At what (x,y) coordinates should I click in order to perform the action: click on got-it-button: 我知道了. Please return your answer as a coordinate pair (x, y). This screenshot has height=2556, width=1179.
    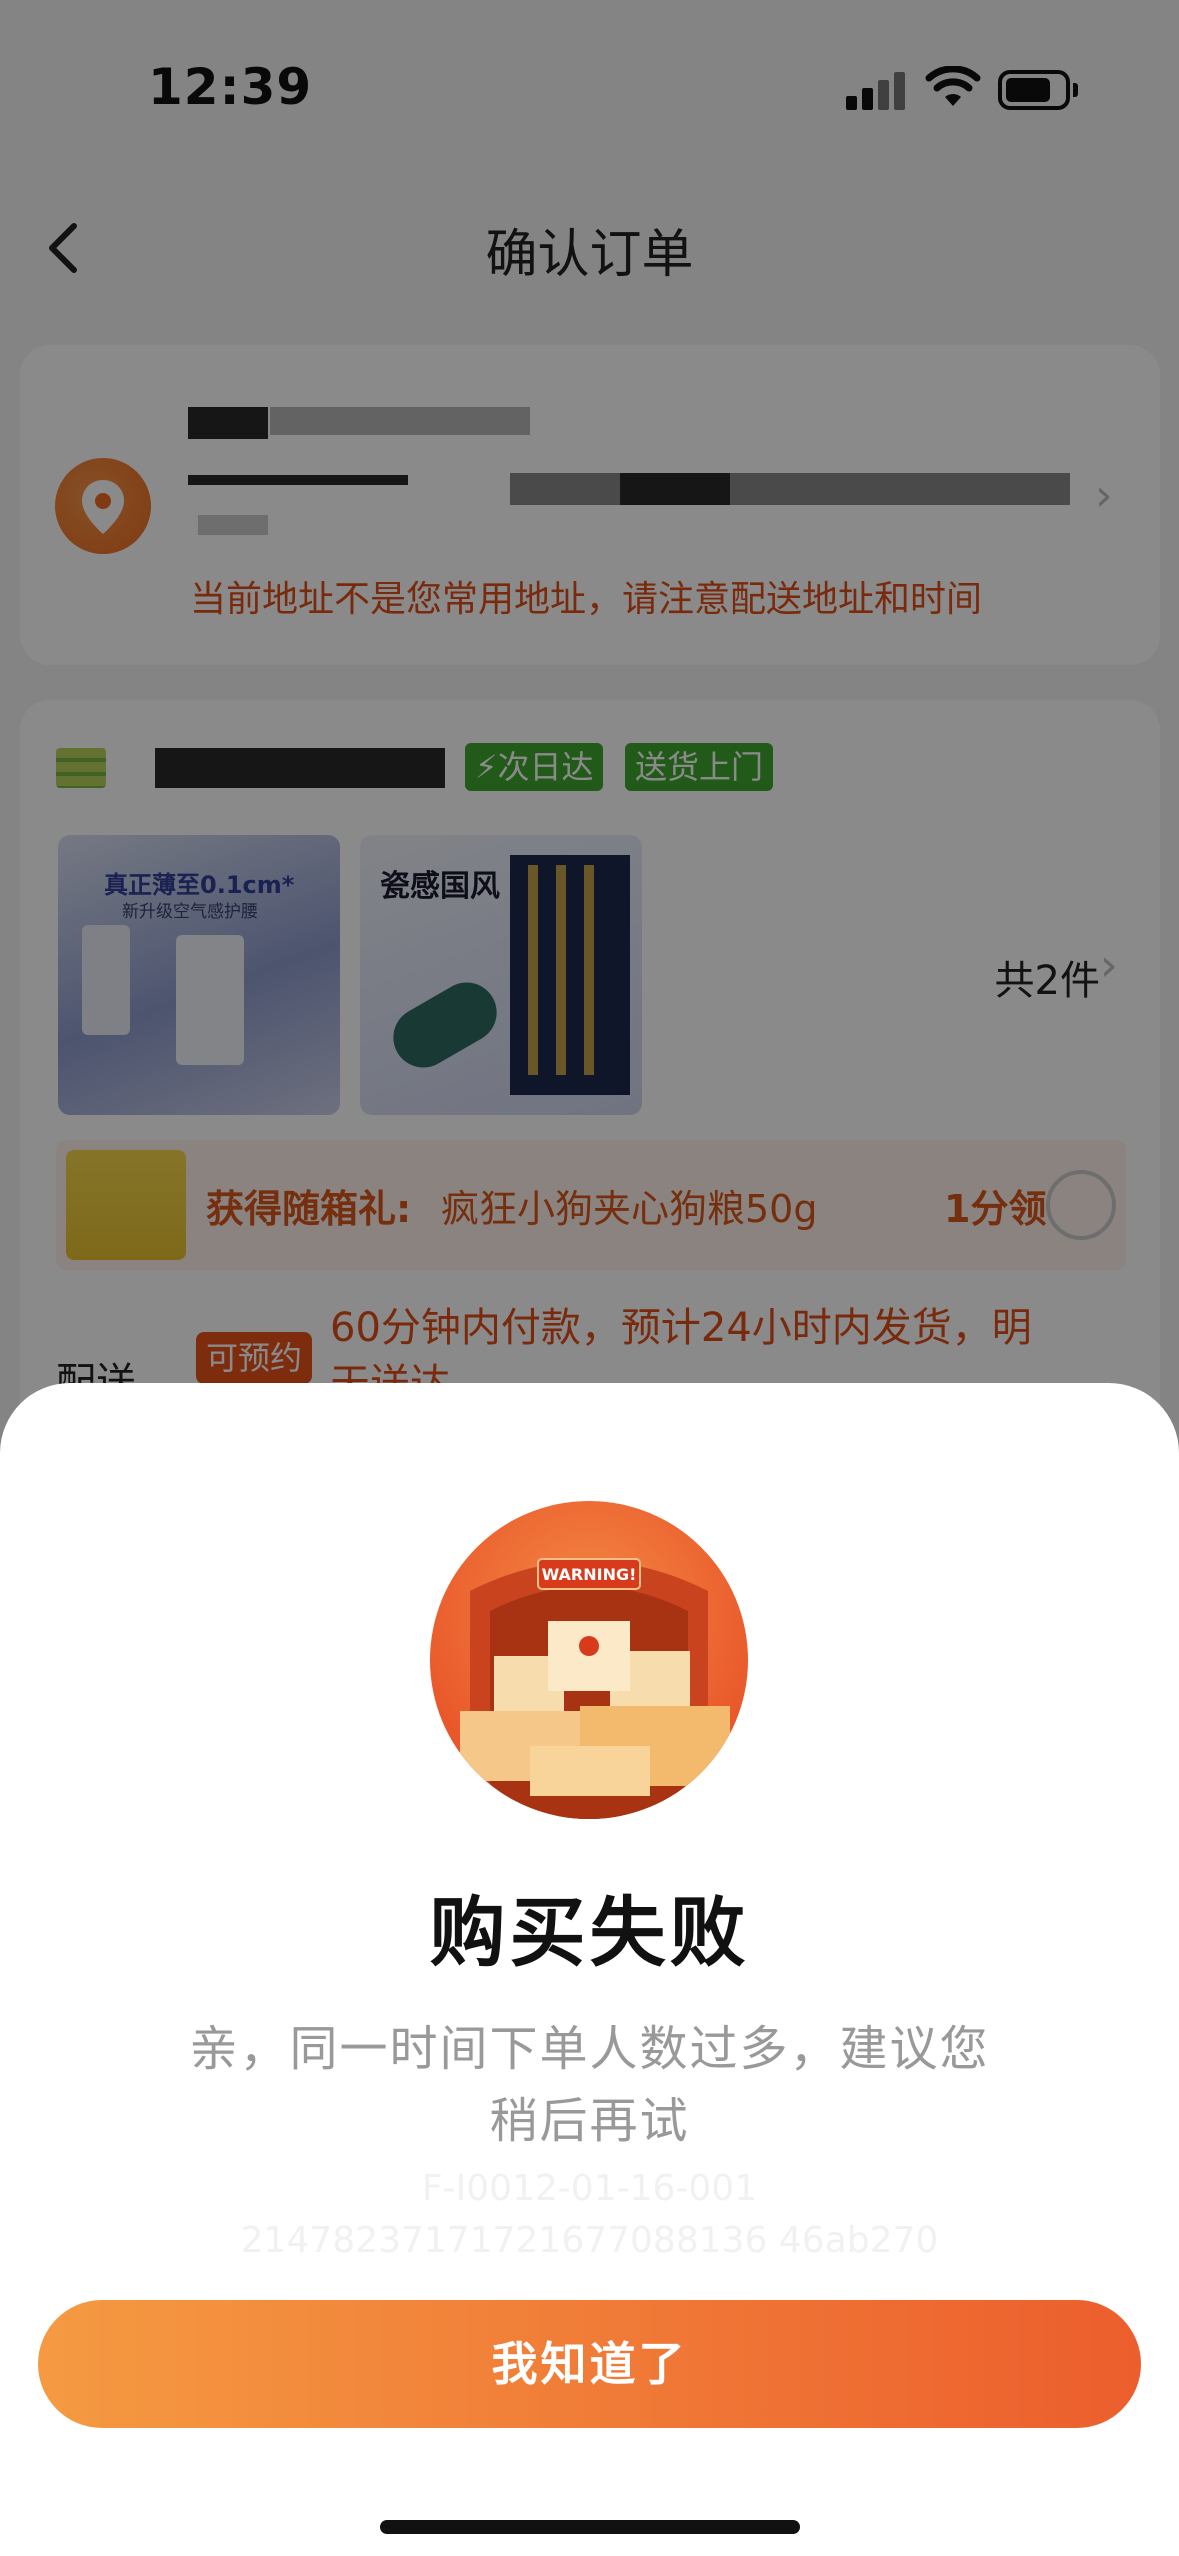
    Looking at the image, I should click on (589, 2364).